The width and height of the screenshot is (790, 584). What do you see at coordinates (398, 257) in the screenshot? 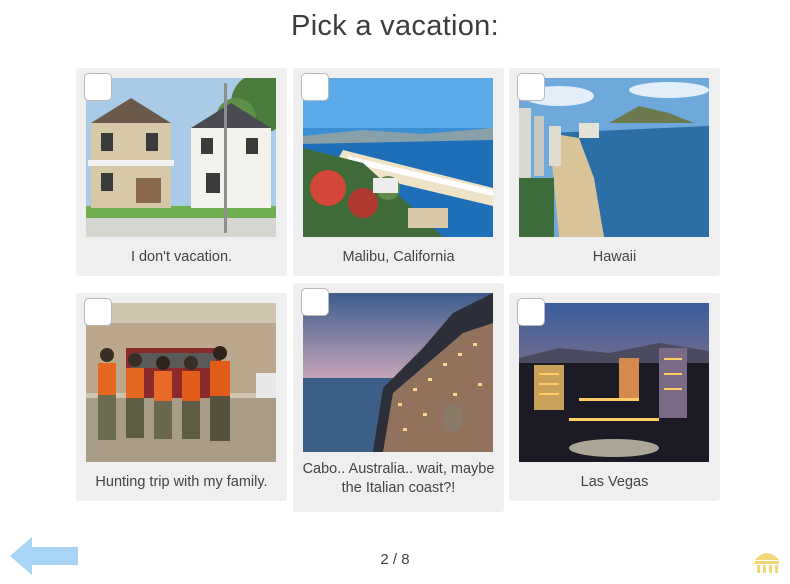
I see `option-label: Malibu, California` at bounding box center [398, 257].